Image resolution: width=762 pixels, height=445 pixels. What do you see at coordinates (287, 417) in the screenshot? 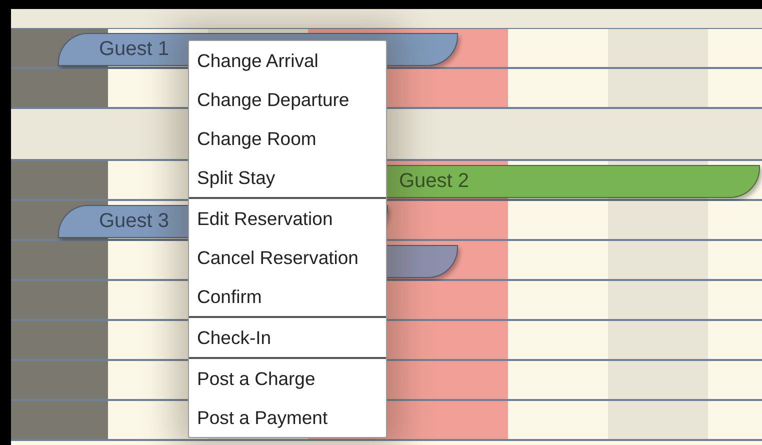
I see `menu-item: Post a Payment` at bounding box center [287, 417].